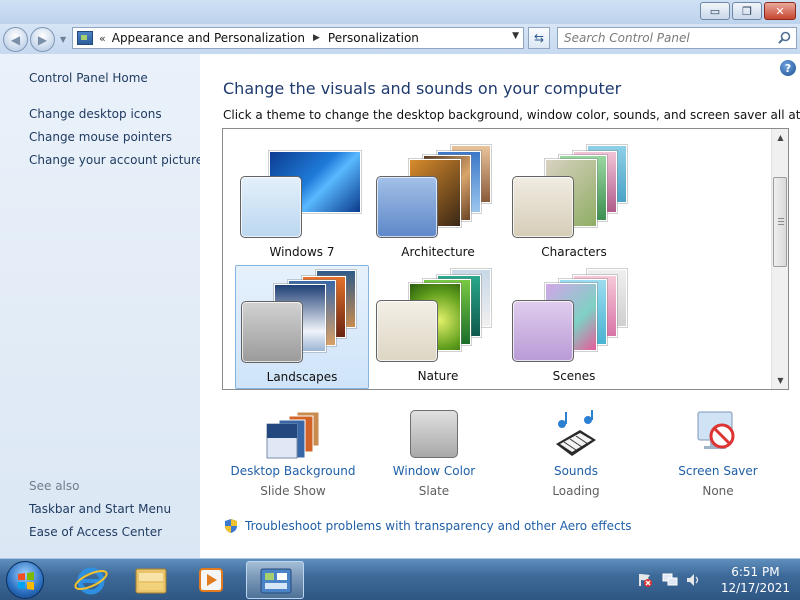 This screenshot has height=600, width=800. Describe the element at coordinates (780, 380) in the screenshot. I see `scroll-down-arrow-icon: ▼` at that location.